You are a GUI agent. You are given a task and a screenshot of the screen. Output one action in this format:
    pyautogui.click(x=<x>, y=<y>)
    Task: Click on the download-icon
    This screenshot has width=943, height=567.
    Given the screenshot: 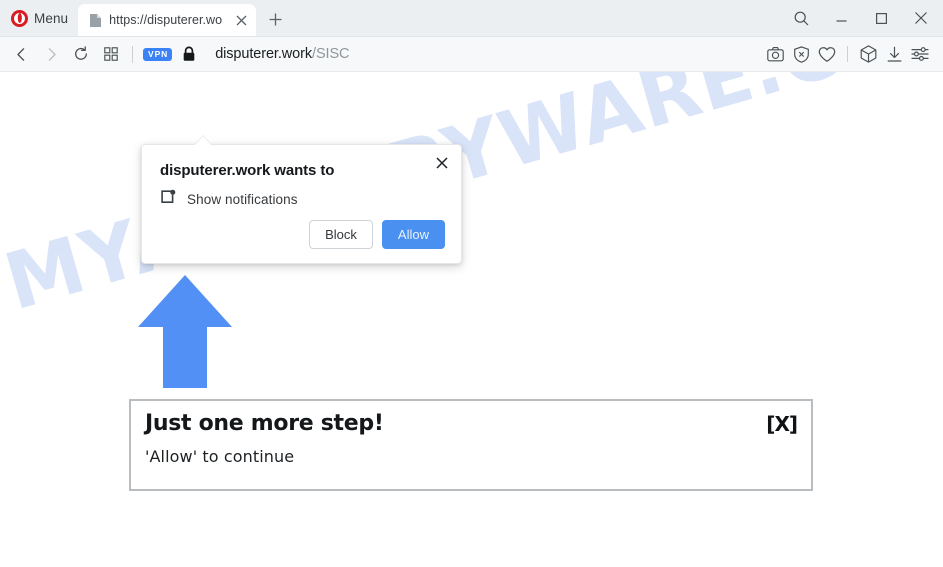 What is the action you would take?
    pyautogui.click(x=894, y=54)
    